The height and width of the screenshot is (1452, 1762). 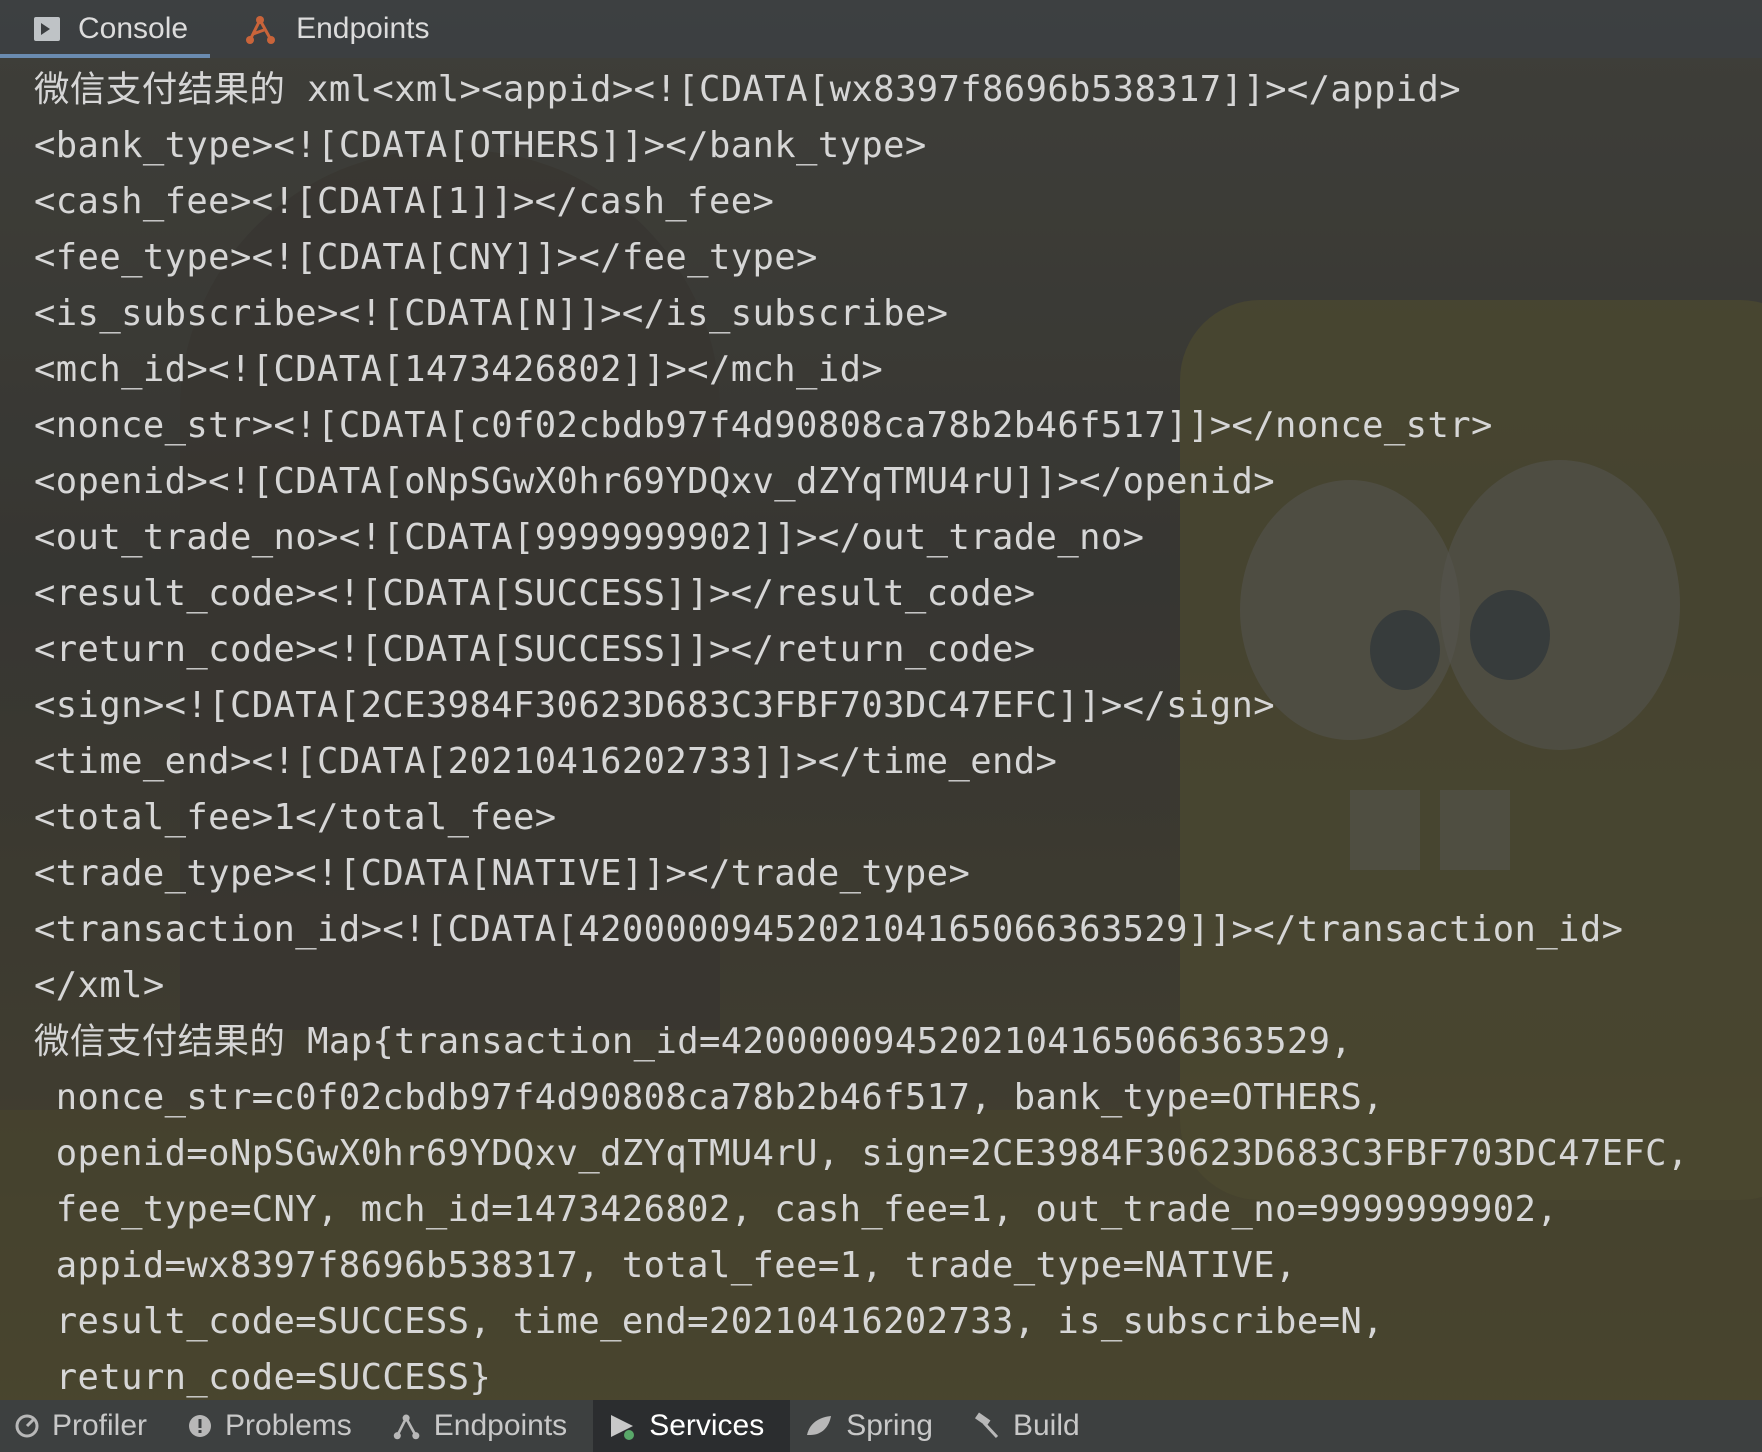 I want to click on services-icon, so click(x=622, y=1426).